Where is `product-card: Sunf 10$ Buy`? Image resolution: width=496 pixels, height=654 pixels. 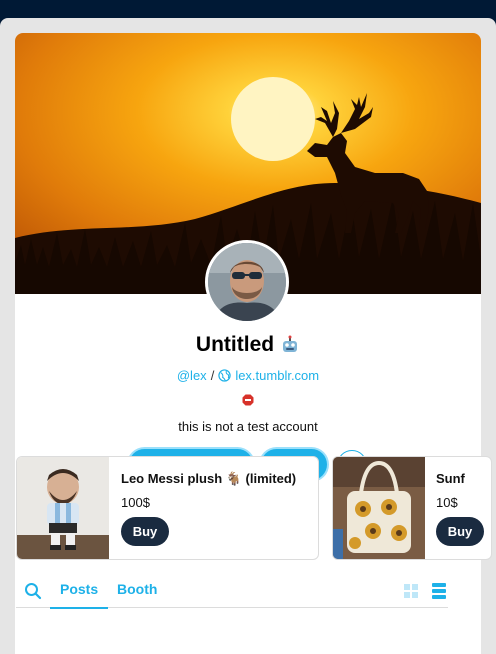
product-card: Sunf 10$ Buy is located at coordinates (412, 508).